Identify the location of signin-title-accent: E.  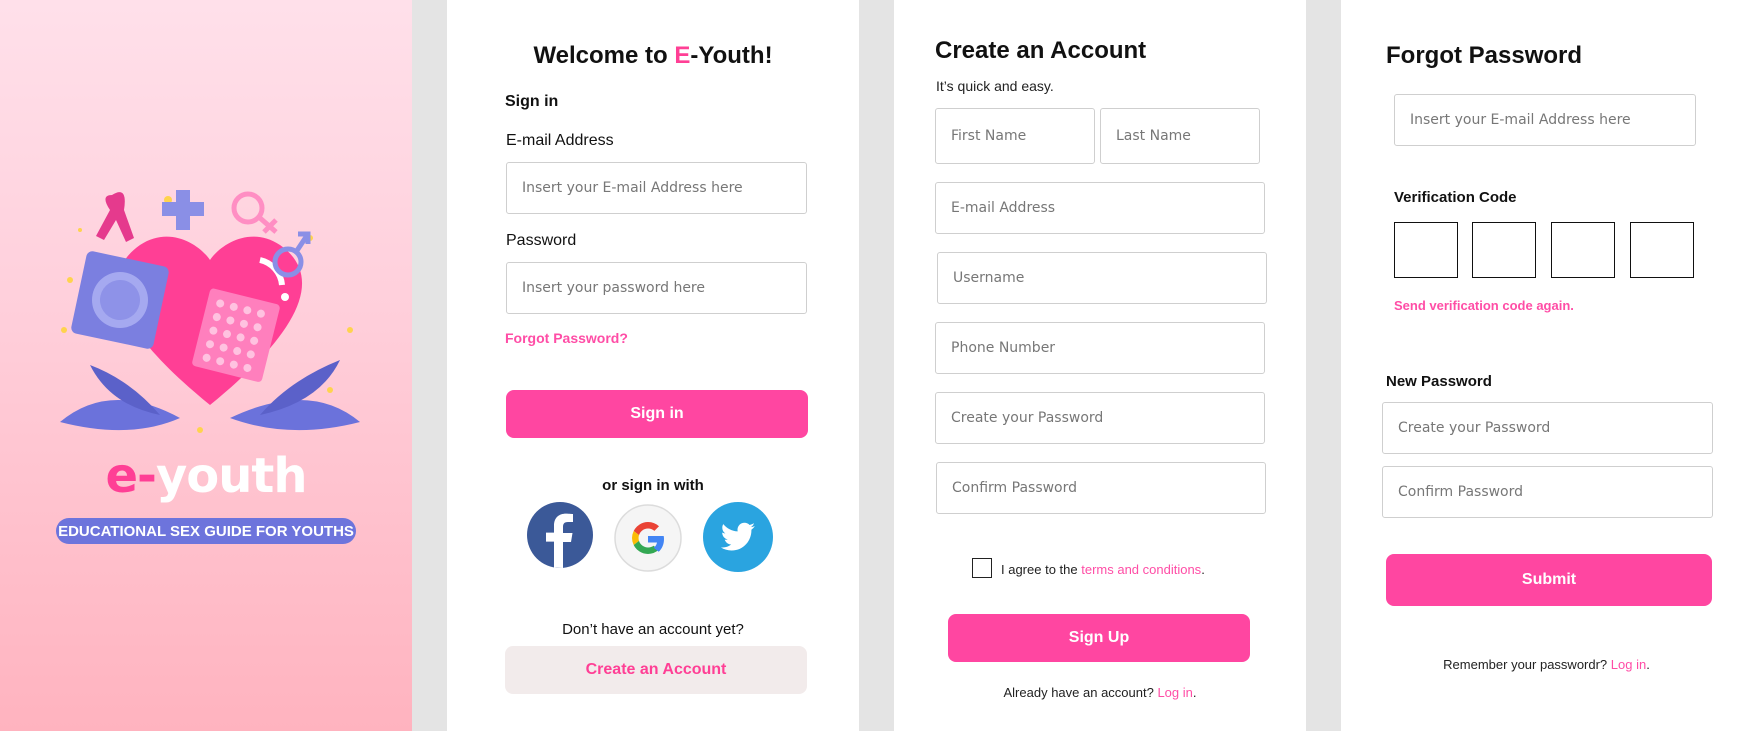
(682, 55).